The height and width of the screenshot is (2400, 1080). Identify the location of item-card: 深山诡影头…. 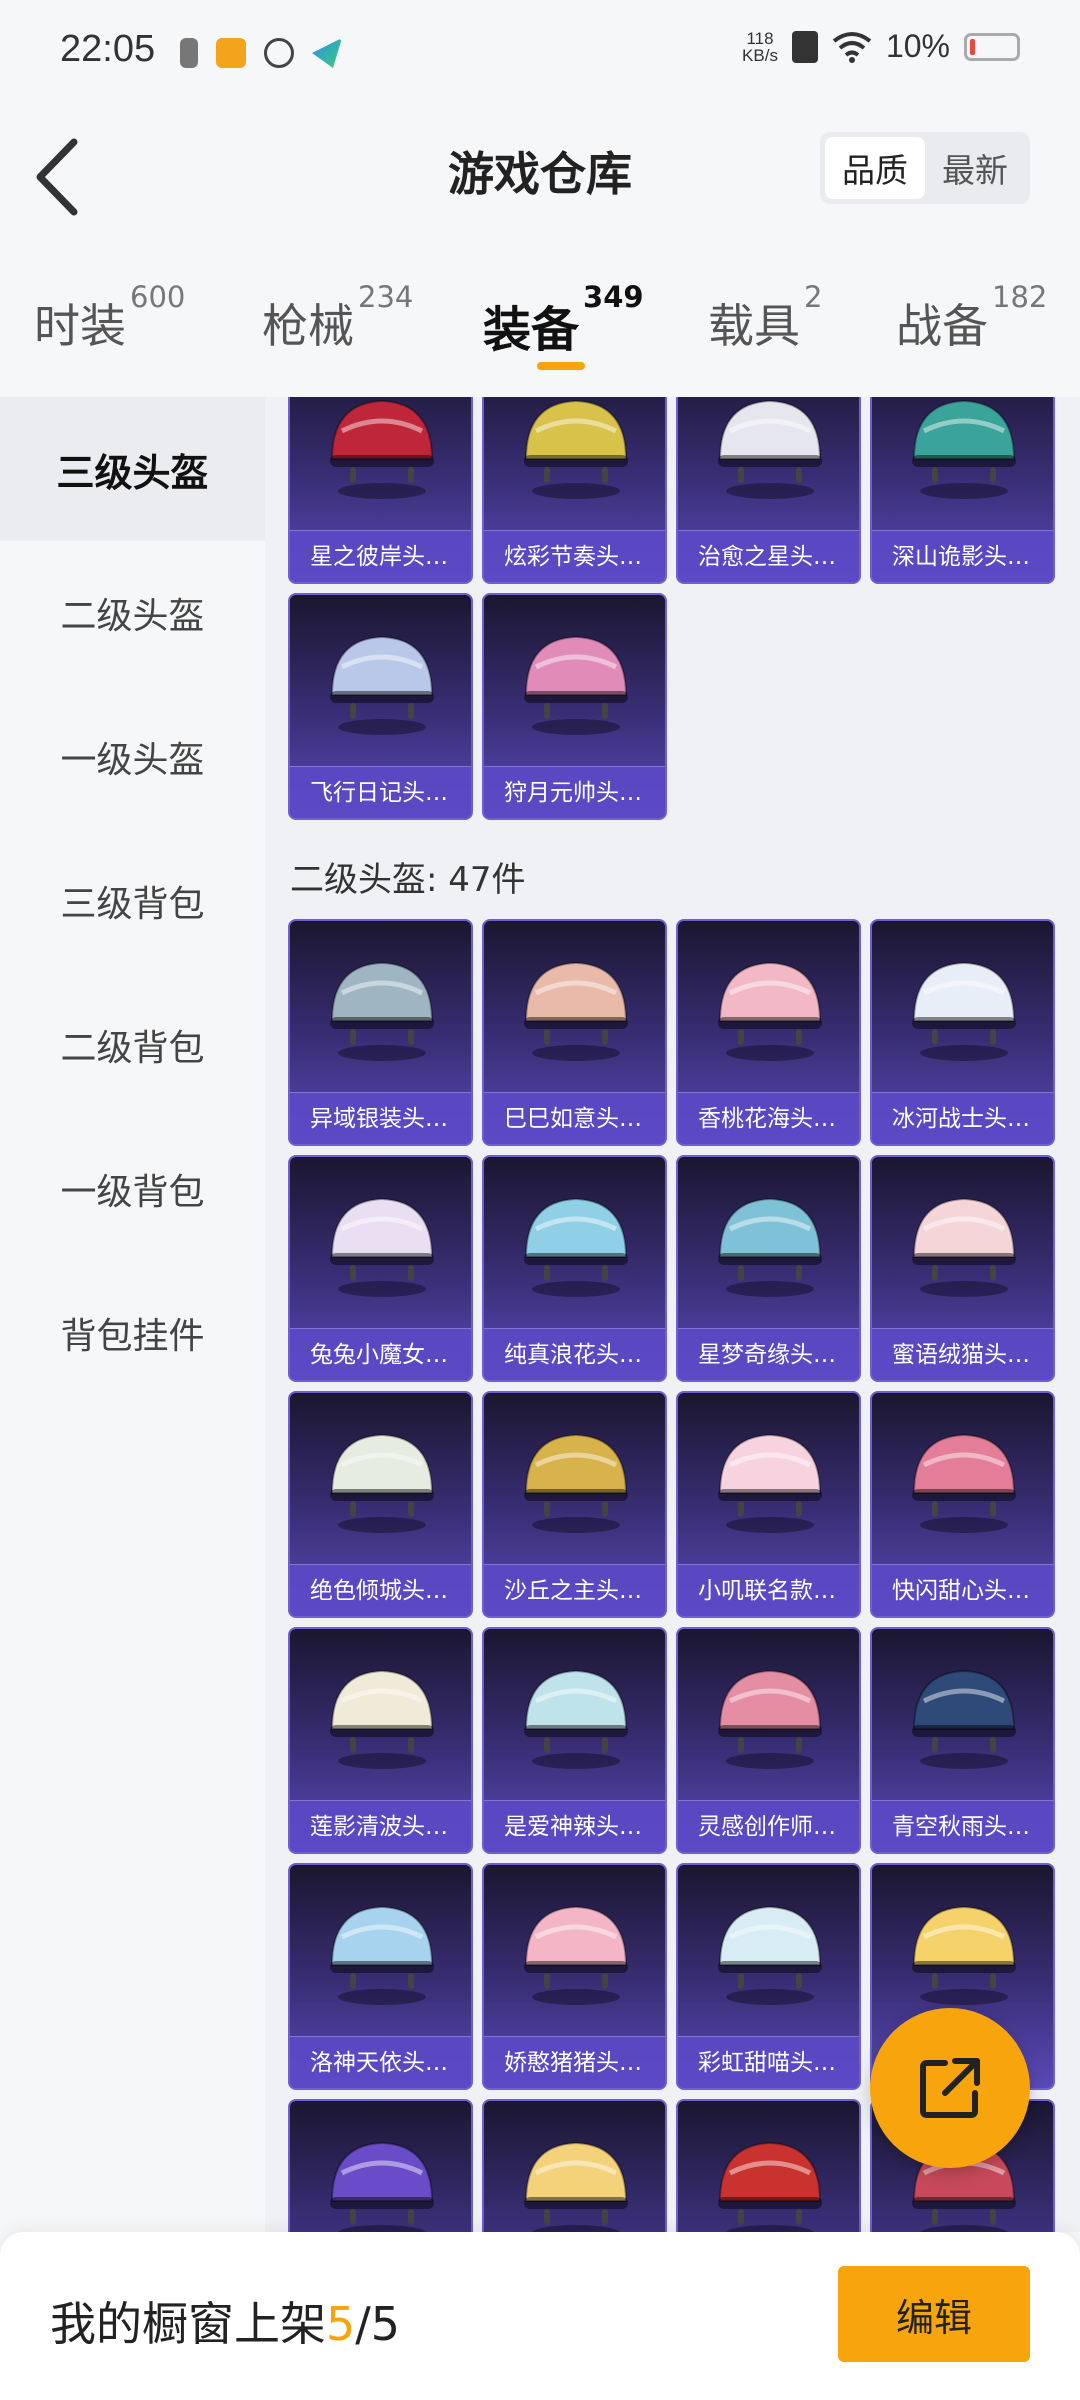
(962, 490).